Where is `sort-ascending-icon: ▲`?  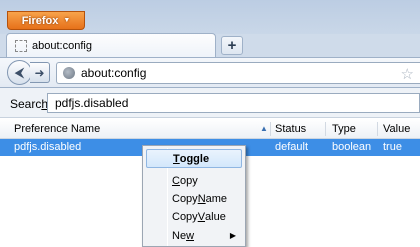
sort-ascending-icon: ▲ is located at coordinates (264, 128).